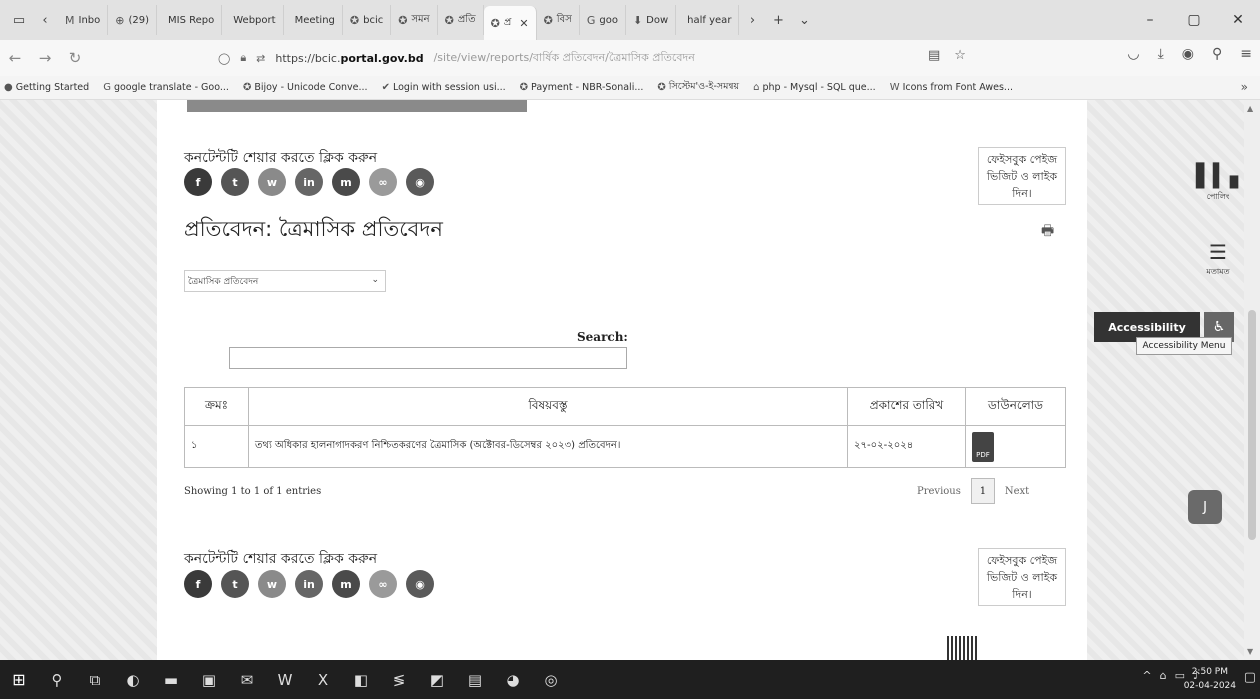  Describe the element at coordinates (1250, 677) in the screenshot. I see `notifications-icon: ▢` at that location.